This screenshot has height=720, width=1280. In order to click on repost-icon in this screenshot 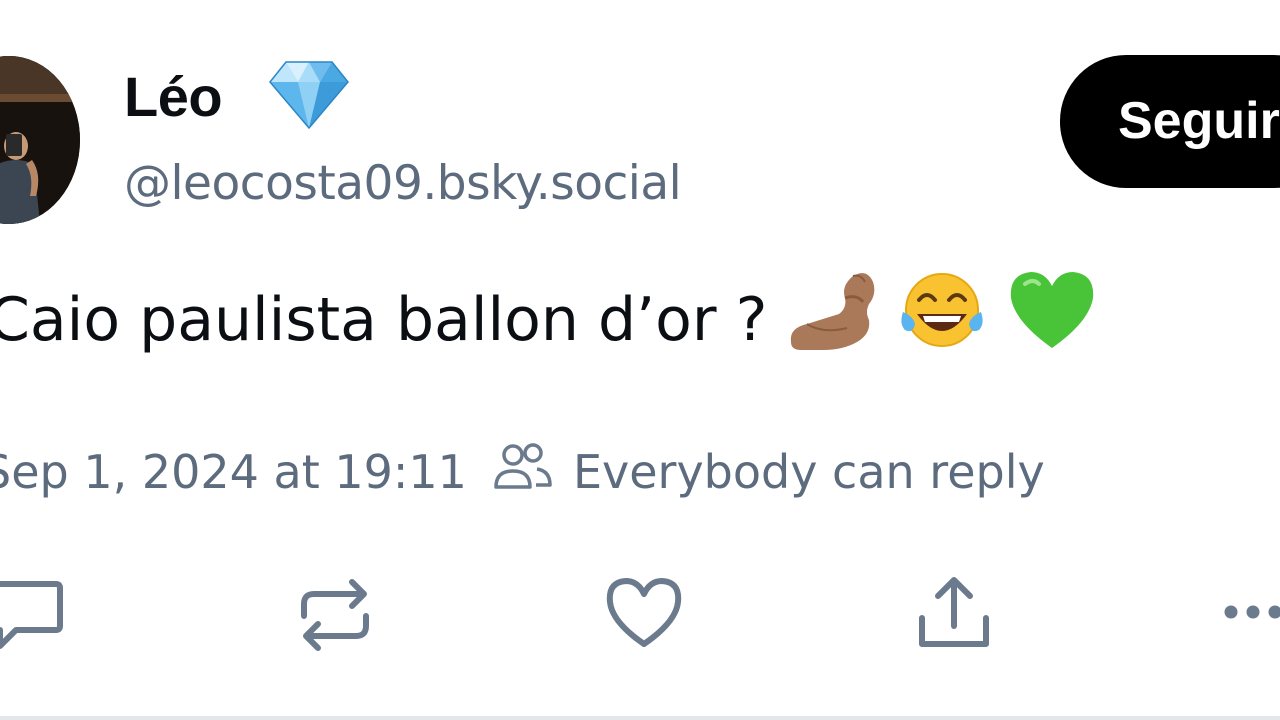, I will do `click(335, 617)`.